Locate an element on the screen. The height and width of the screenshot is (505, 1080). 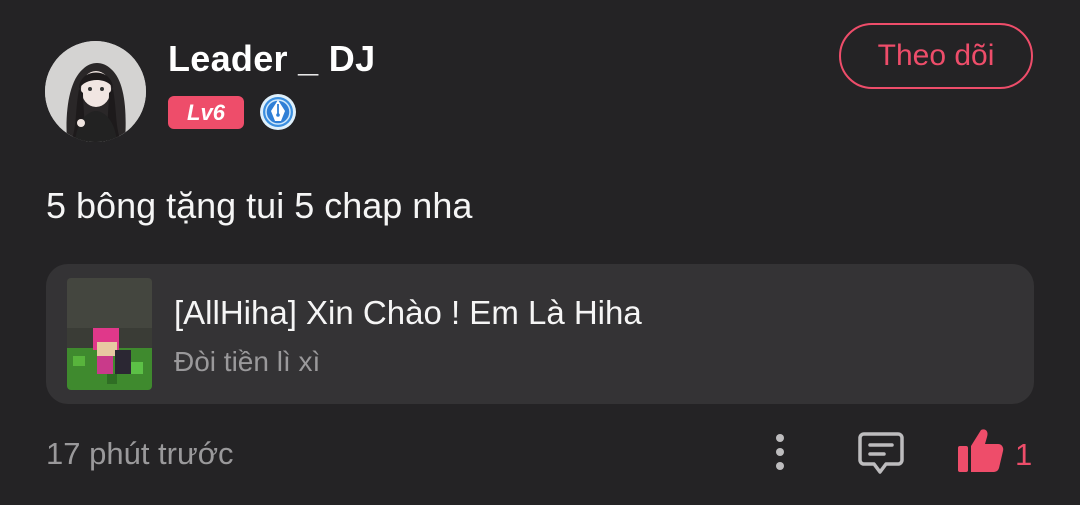
story-thumbnail is located at coordinates (109, 334).